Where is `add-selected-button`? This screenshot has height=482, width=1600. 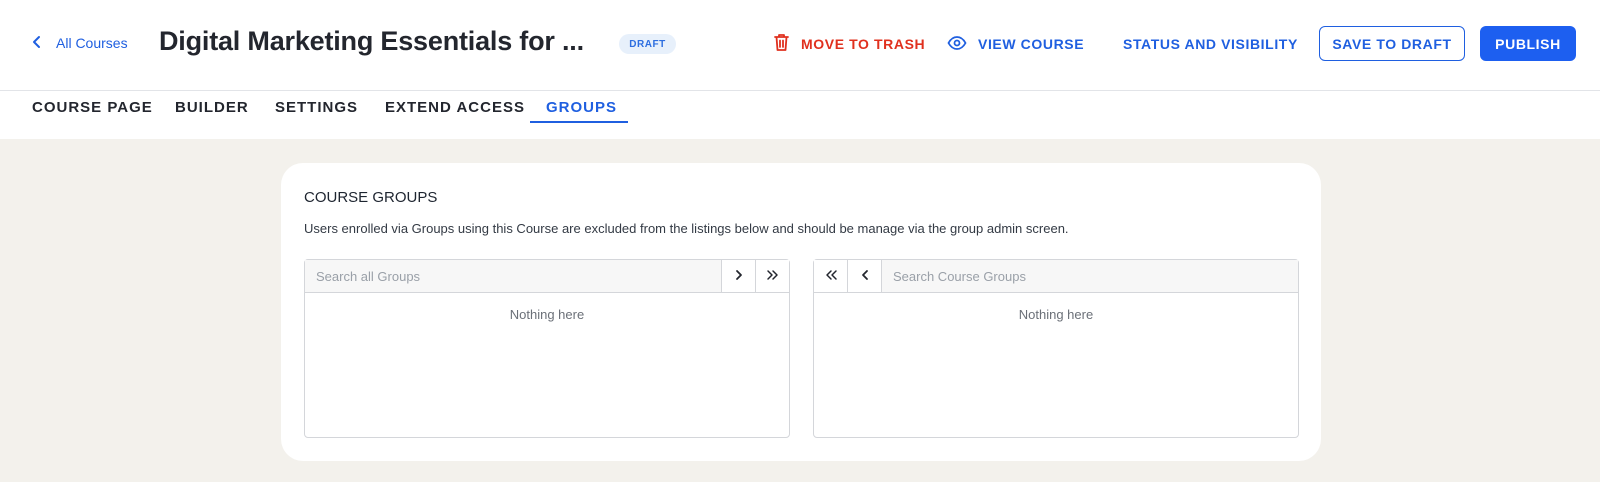 add-selected-button is located at coordinates (738, 276).